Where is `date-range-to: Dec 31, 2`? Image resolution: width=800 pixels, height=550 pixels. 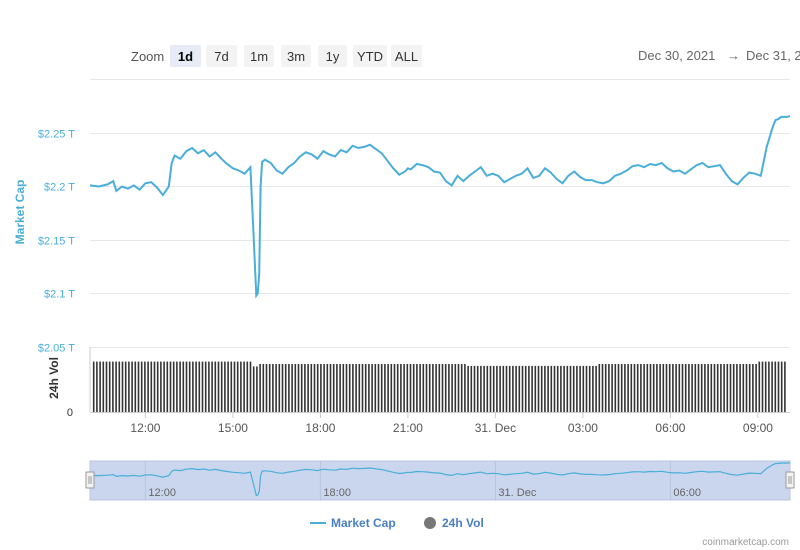 date-range-to: Dec 31, 2 is located at coordinates (773, 55).